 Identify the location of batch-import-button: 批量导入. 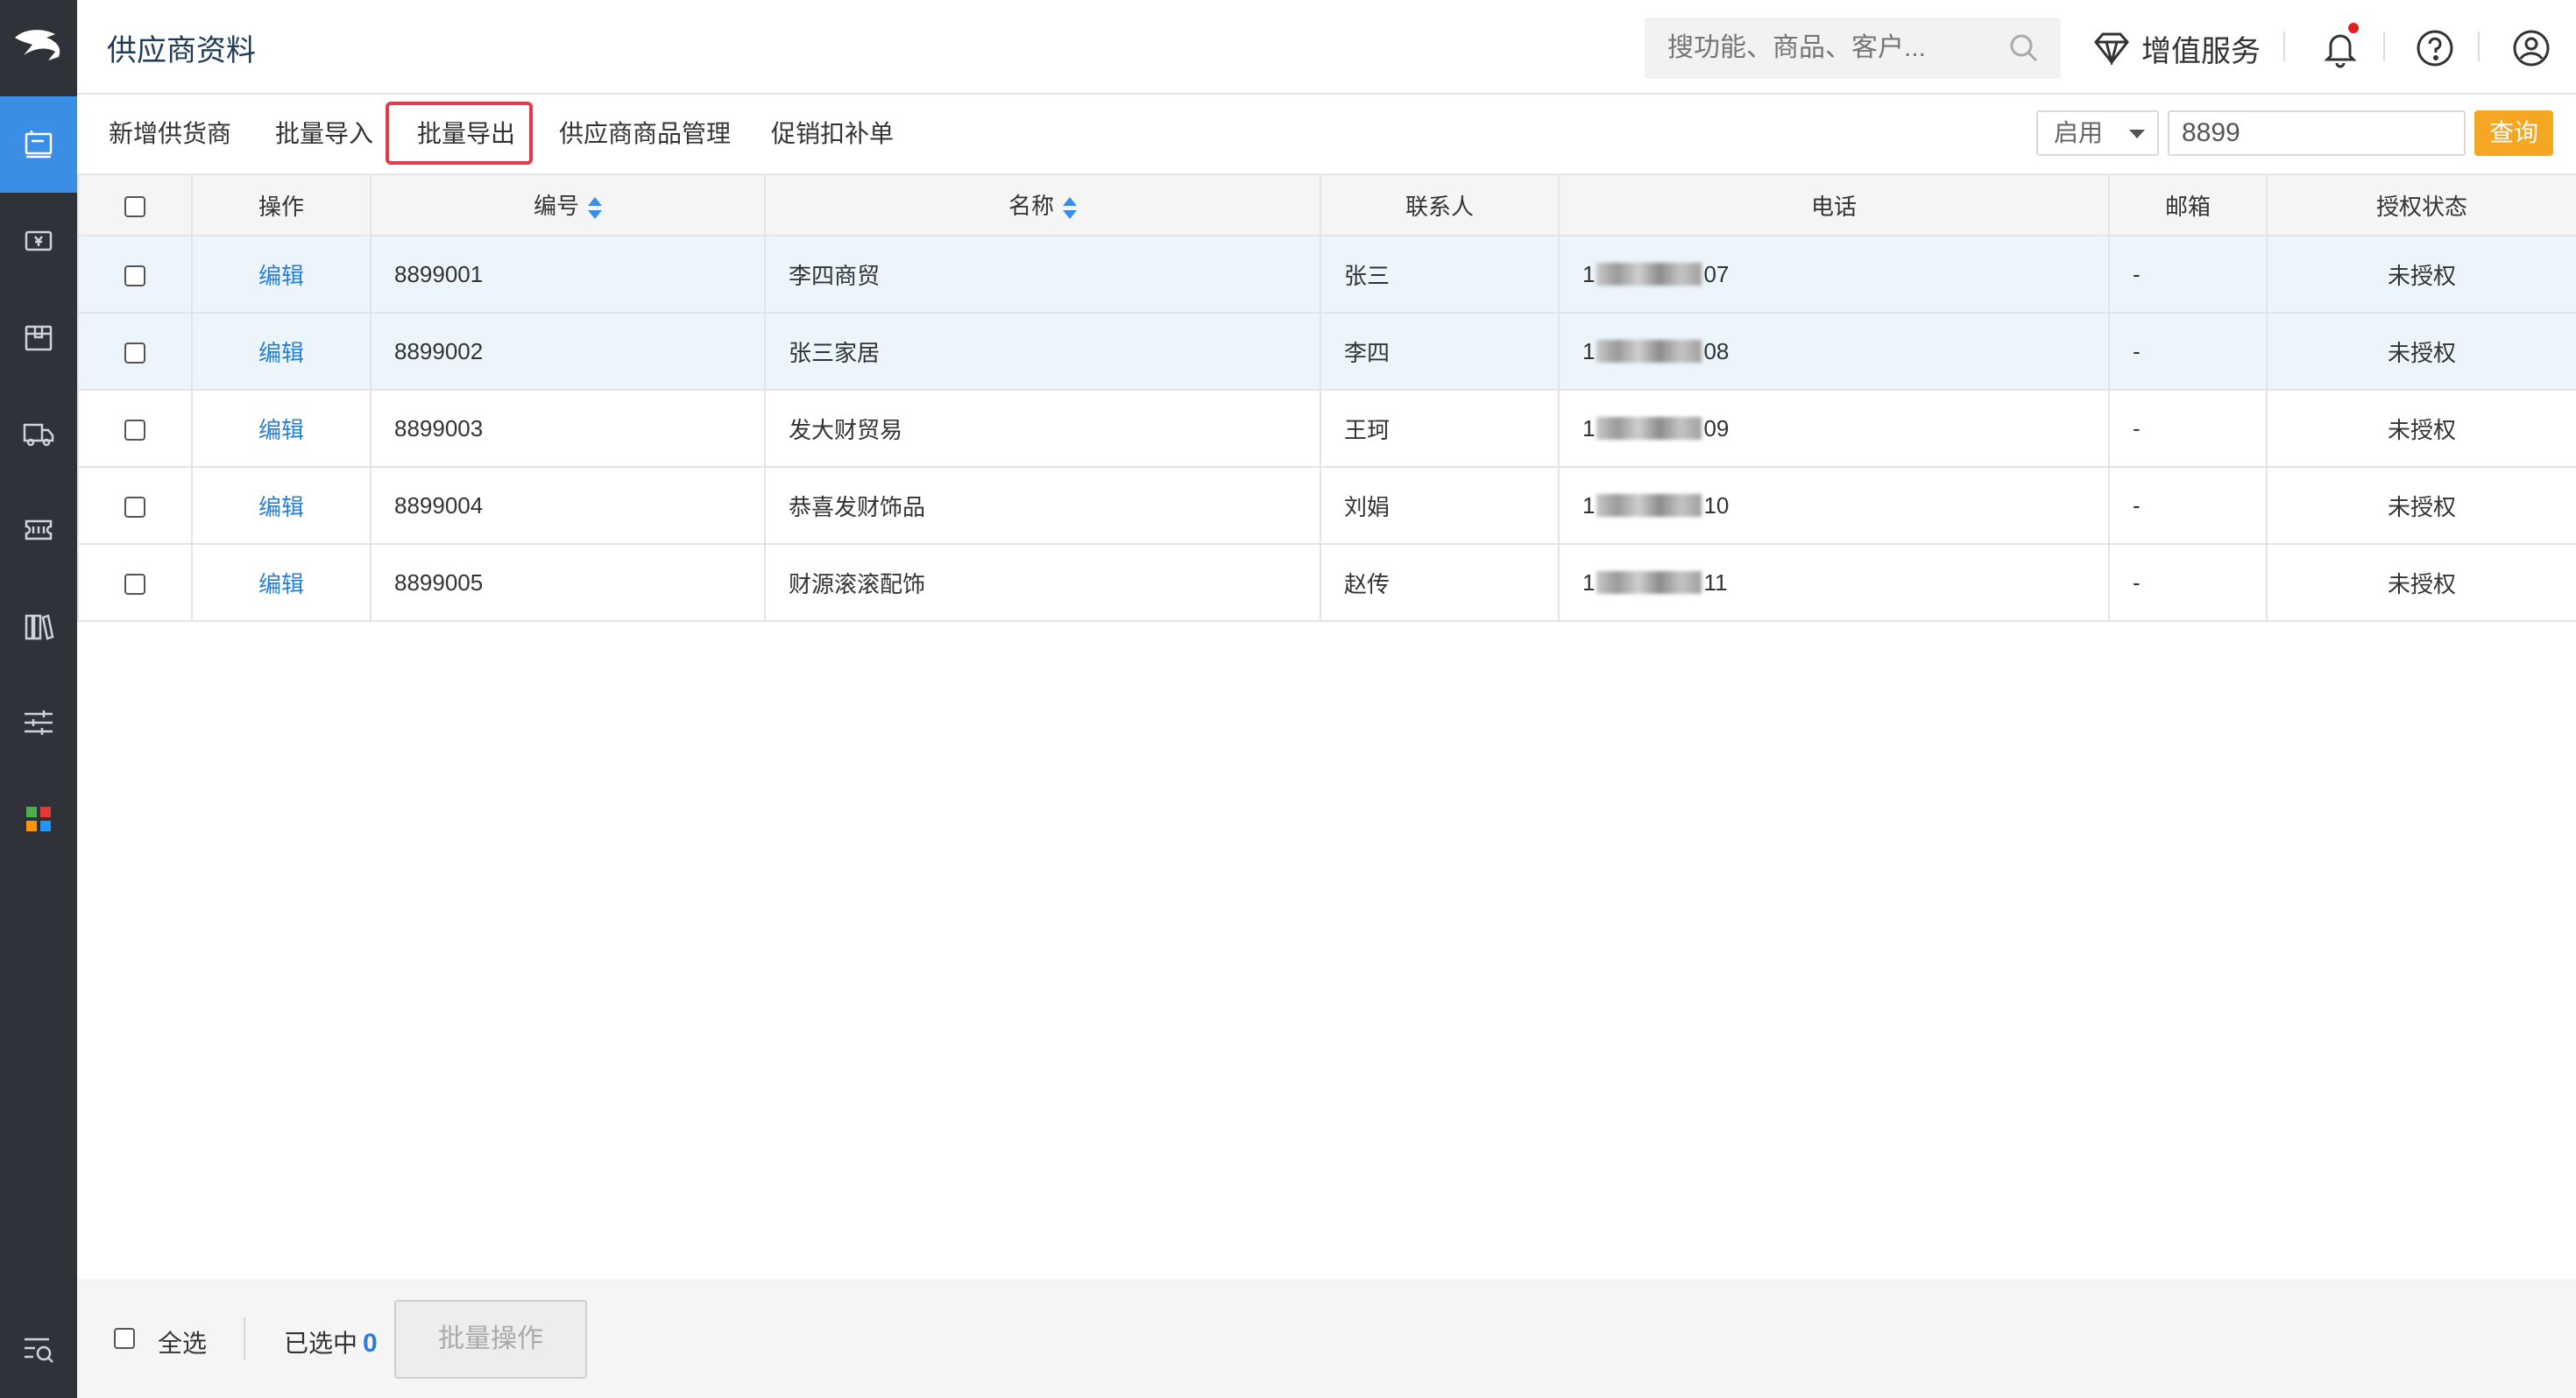
(324, 134).